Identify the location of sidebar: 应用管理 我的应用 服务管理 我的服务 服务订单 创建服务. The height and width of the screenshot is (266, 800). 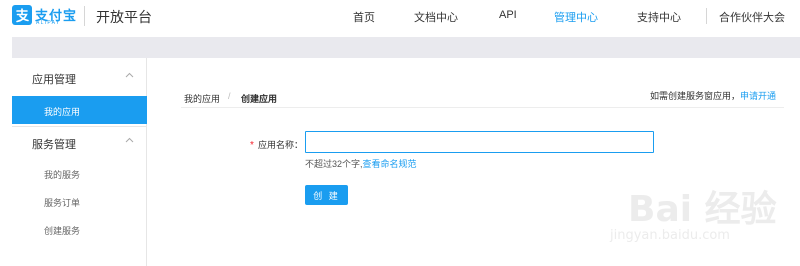
(79, 162).